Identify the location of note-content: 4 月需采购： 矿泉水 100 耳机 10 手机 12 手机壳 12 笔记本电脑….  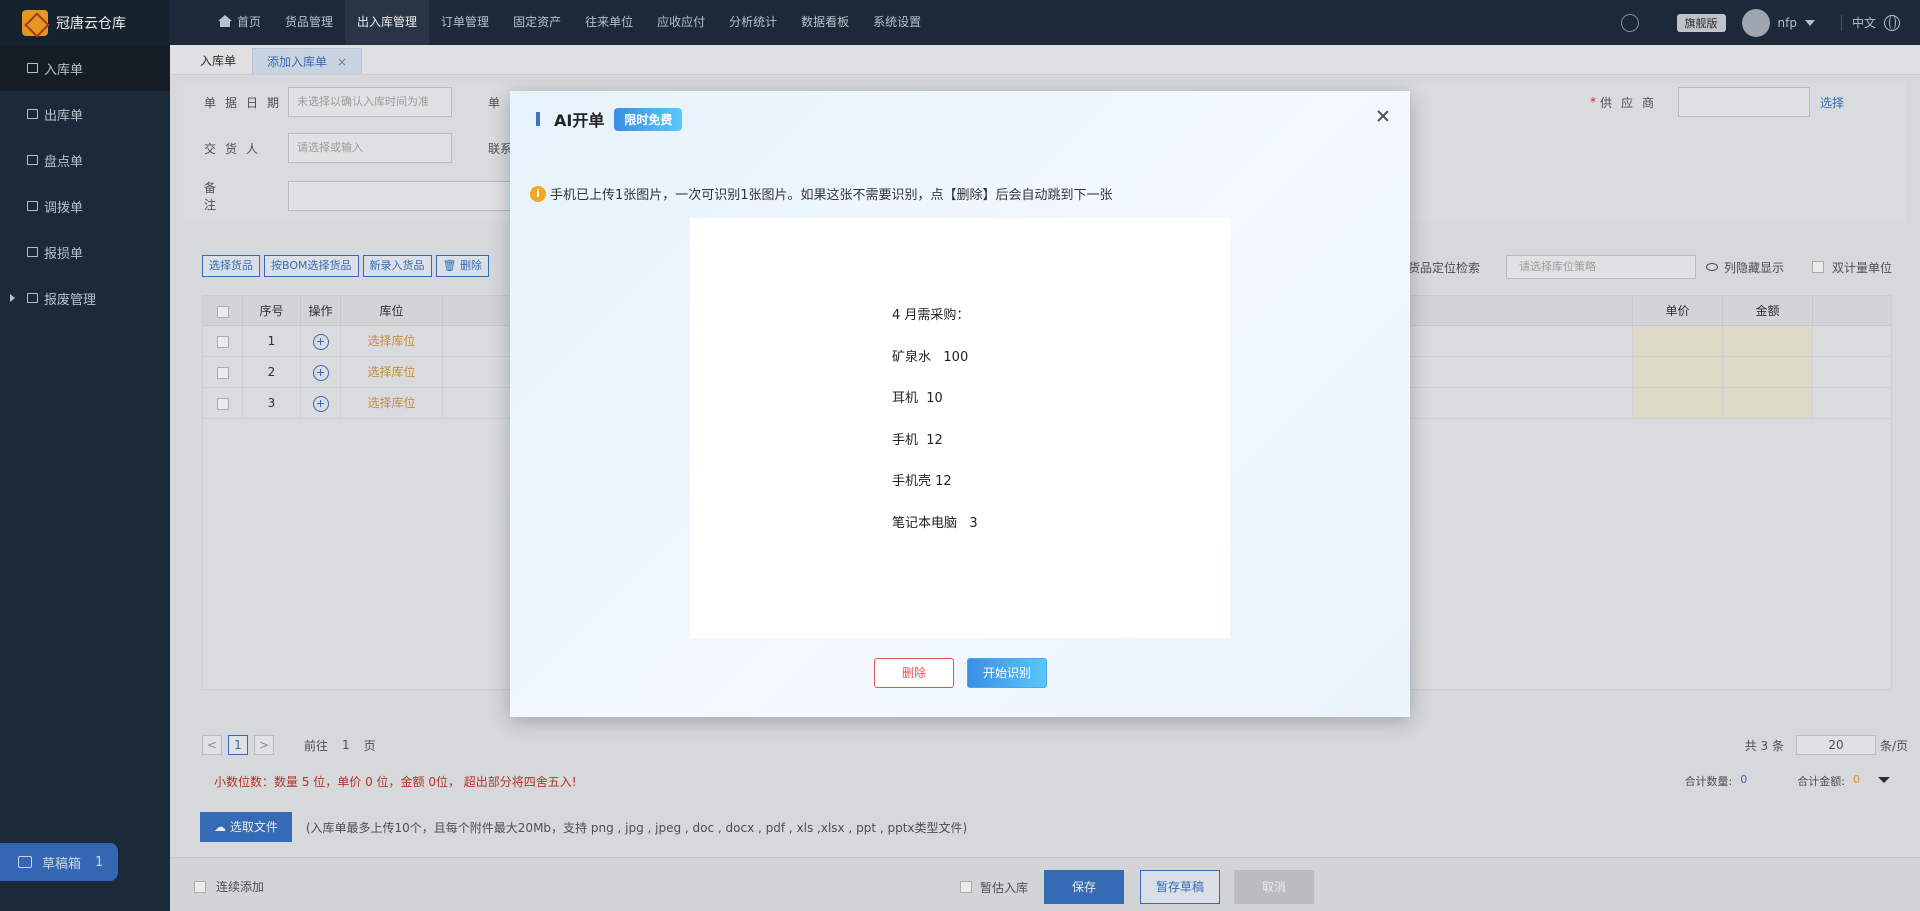
(935, 428).